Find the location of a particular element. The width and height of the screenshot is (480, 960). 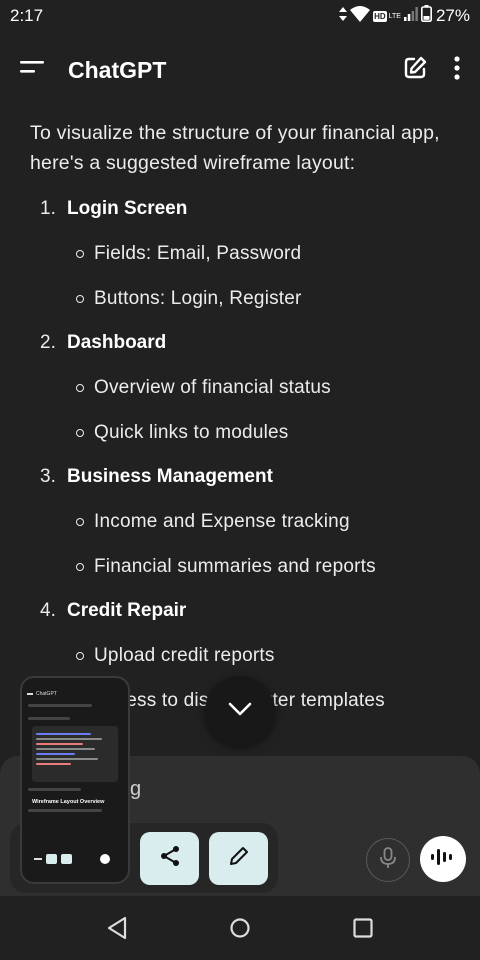

app-title: ChatGPT is located at coordinates (117, 69).